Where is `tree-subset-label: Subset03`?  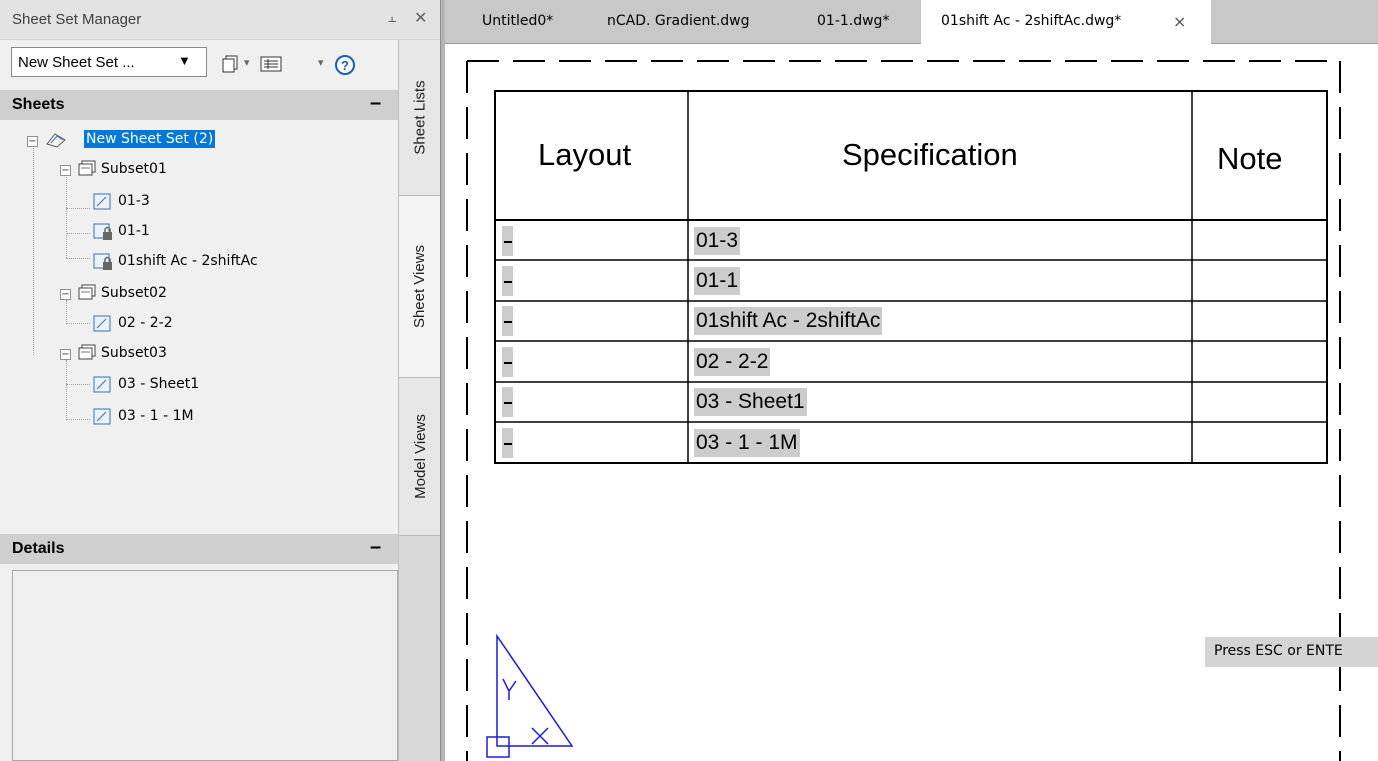 tree-subset-label: Subset03 is located at coordinates (134, 353).